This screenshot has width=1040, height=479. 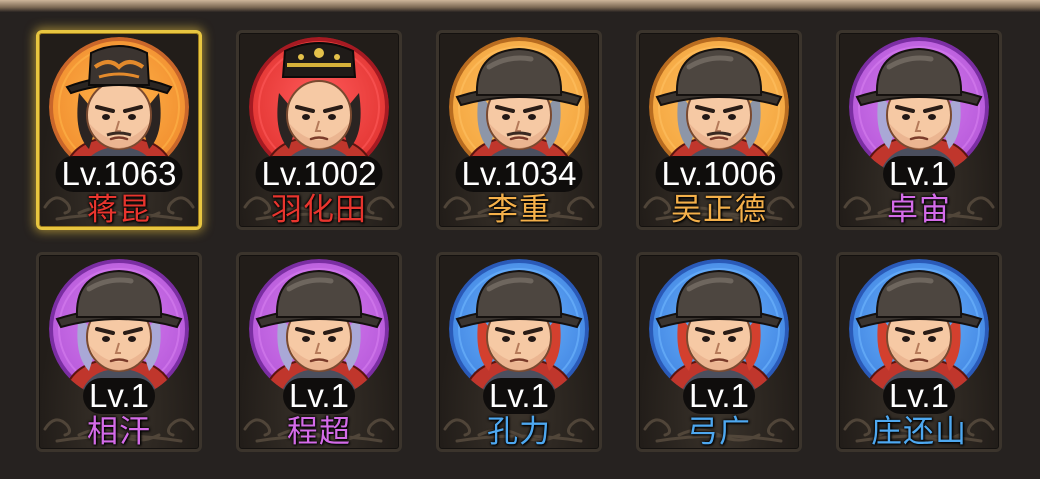 I want to click on hero-card: Lv.1 程超, so click(x=319, y=352).